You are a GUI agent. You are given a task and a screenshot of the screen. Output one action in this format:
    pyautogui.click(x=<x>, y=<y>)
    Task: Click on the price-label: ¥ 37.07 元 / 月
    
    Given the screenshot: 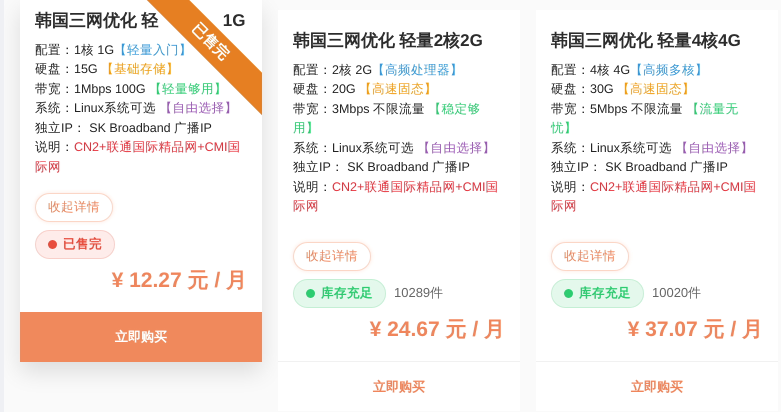 What is the action you would take?
    pyautogui.click(x=694, y=329)
    